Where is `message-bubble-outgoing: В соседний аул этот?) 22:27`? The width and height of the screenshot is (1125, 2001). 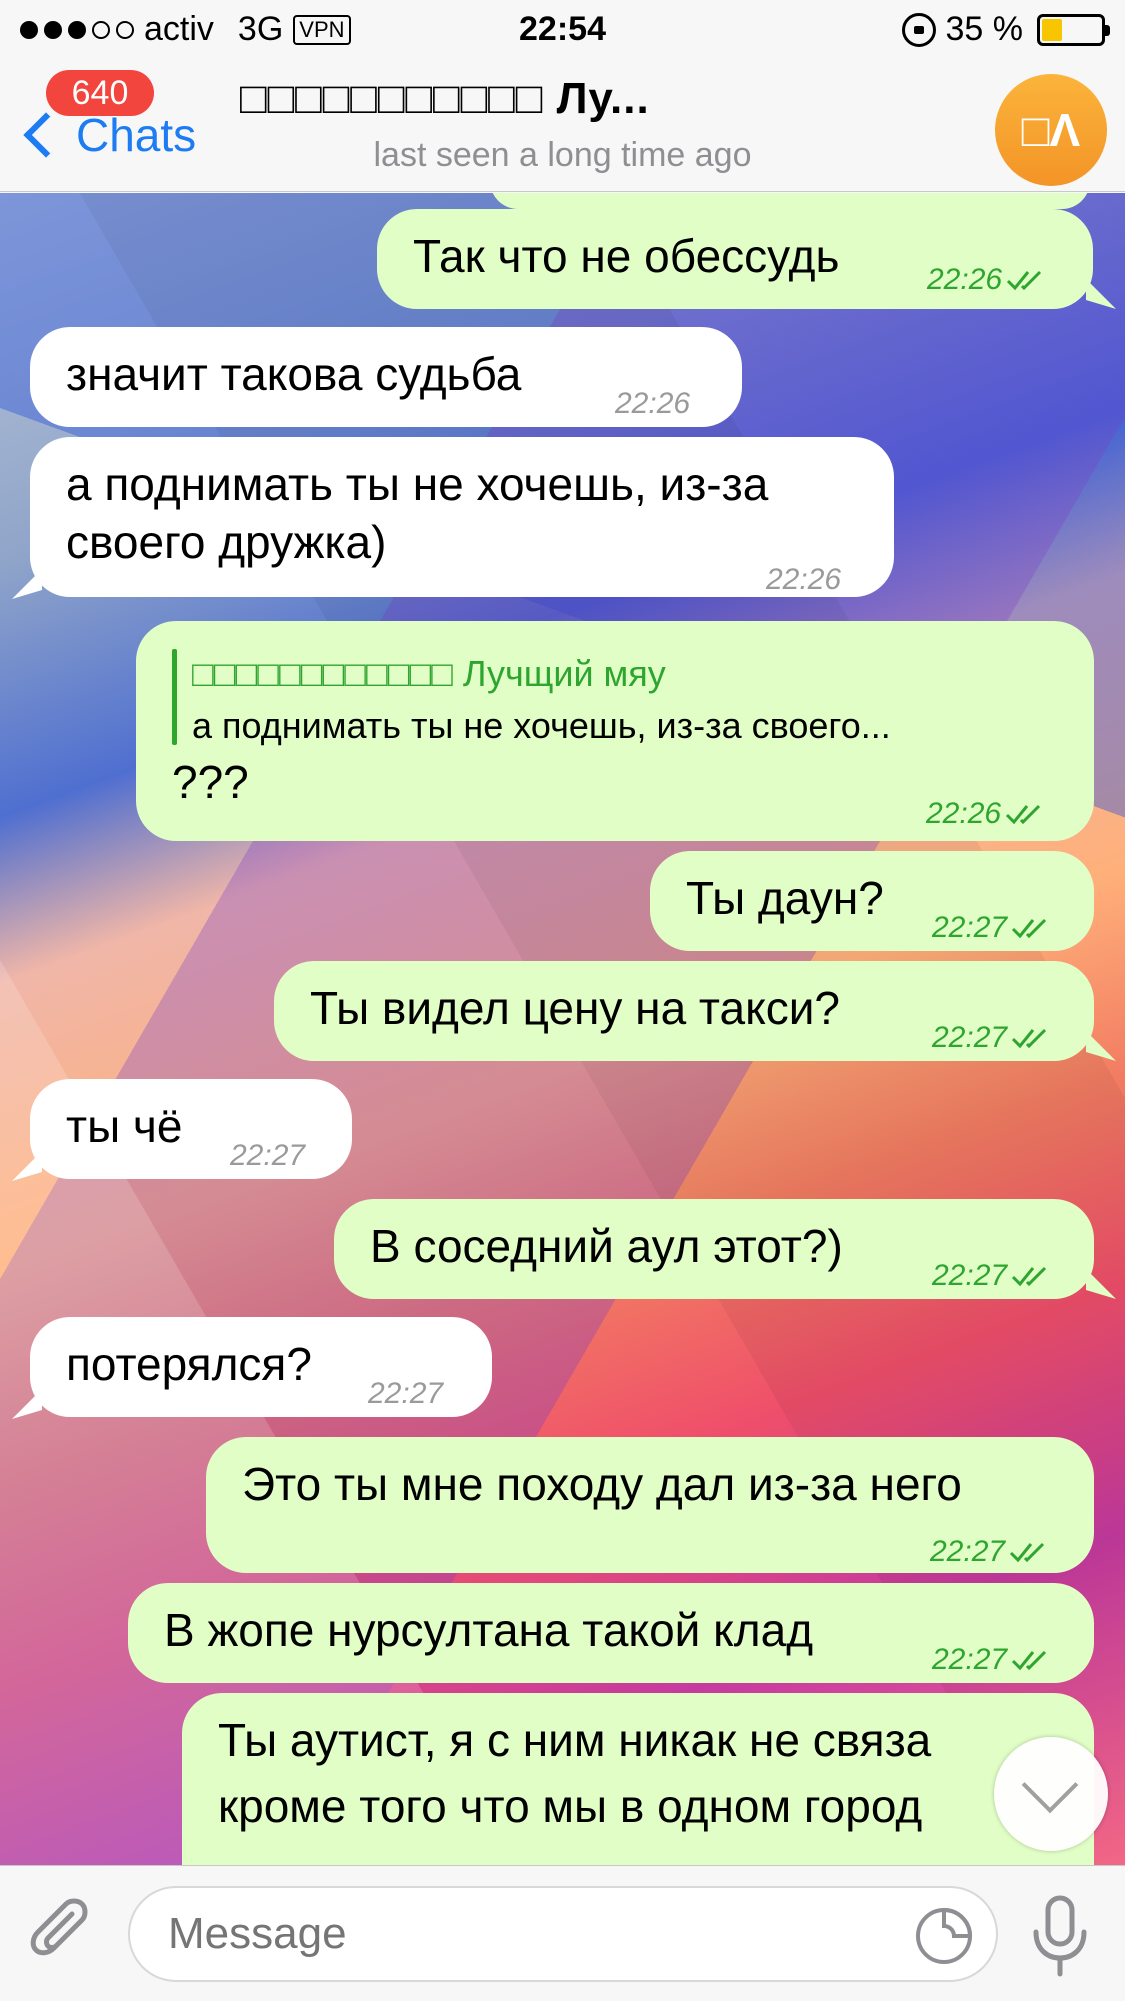
message-bubble-outgoing: В соседний аул этот?) 22:27 is located at coordinates (714, 1249).